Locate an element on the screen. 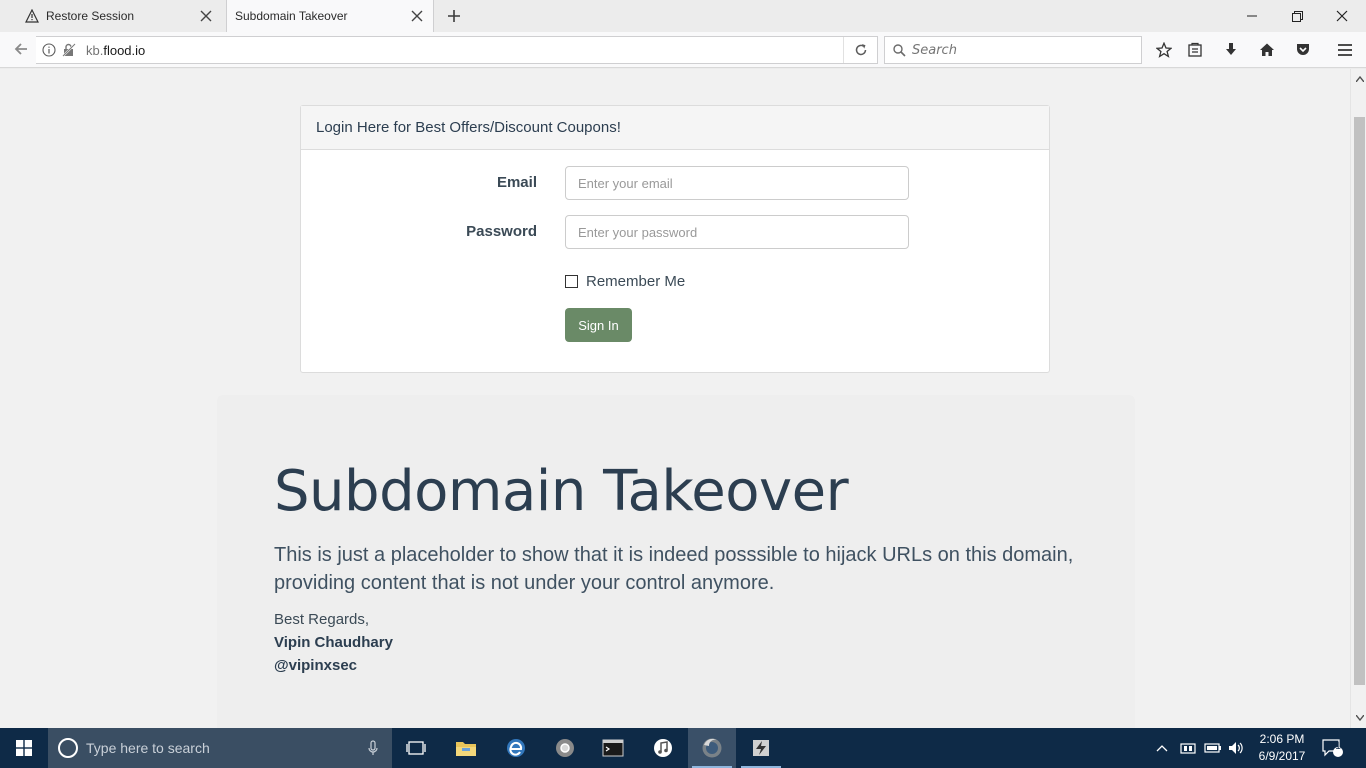  scroll-down-arrow-icon is located at coordinates (1359, 718).